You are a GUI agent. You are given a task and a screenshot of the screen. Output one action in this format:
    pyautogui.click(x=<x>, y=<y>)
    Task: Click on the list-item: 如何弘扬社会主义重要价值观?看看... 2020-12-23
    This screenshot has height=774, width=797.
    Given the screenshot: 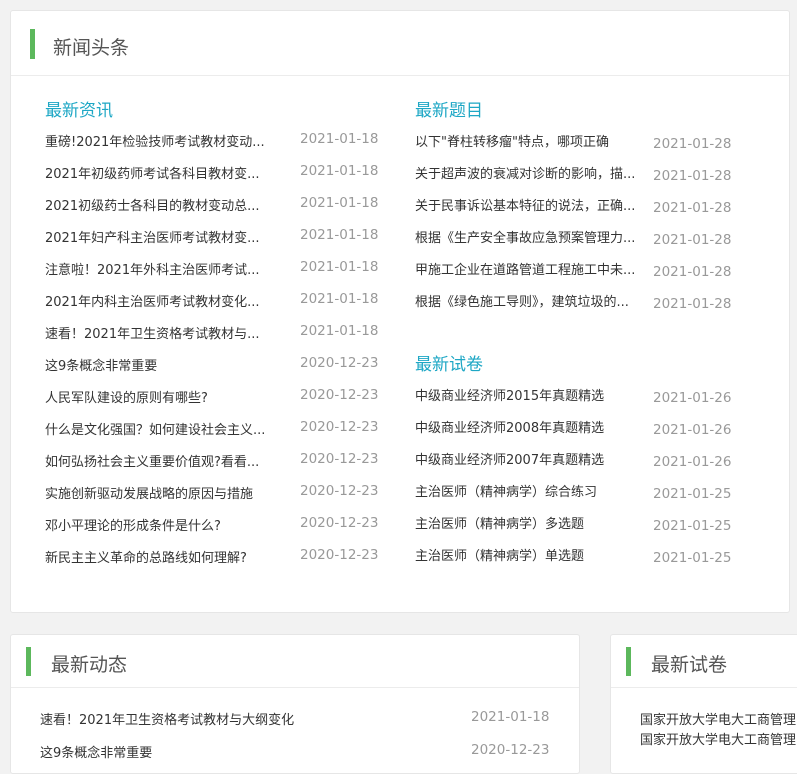 What is the action you would take?
    pyautogui.click(x=215, y=461)
    